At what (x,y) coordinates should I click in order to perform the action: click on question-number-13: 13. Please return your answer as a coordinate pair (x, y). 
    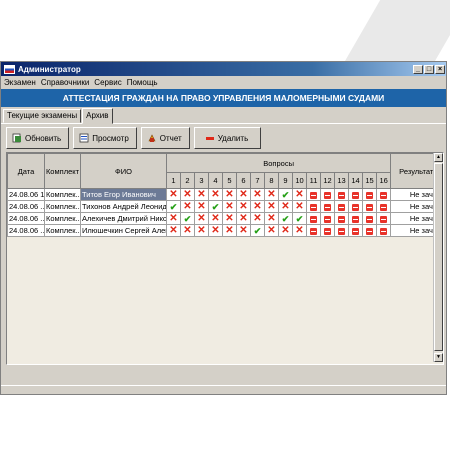
    Looking at the image, I should click on (341, 180).